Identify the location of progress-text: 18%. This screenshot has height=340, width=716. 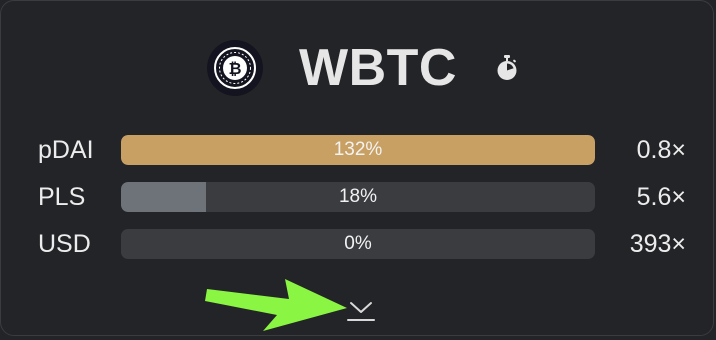
(358, 196).